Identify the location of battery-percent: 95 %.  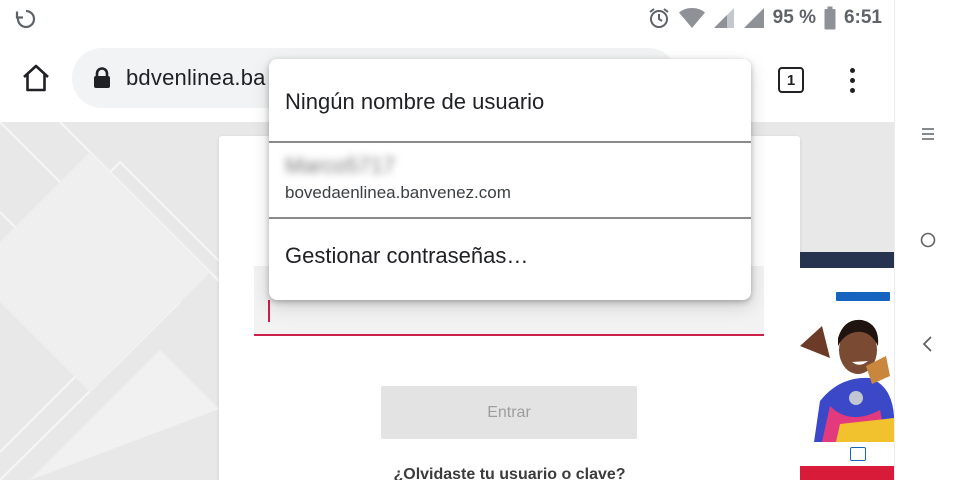
(794, 17).